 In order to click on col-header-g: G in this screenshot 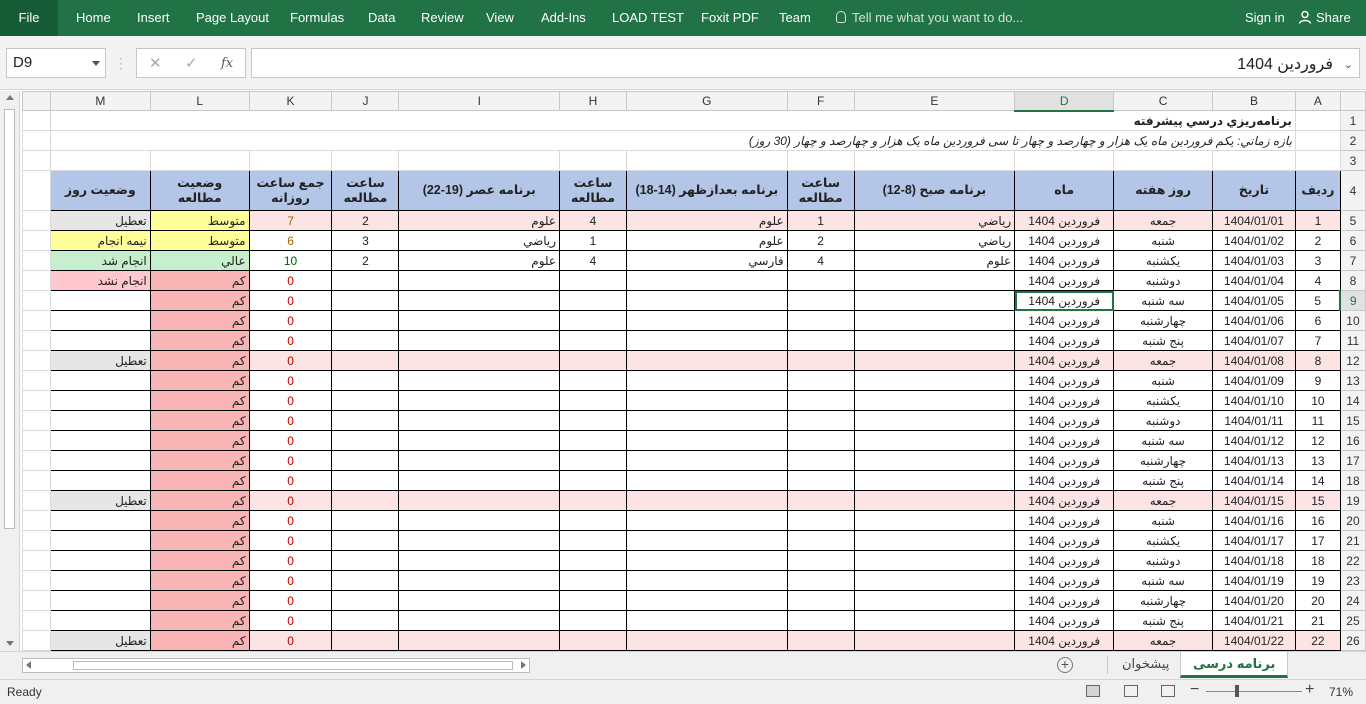, I will do `click(706, 101)`.